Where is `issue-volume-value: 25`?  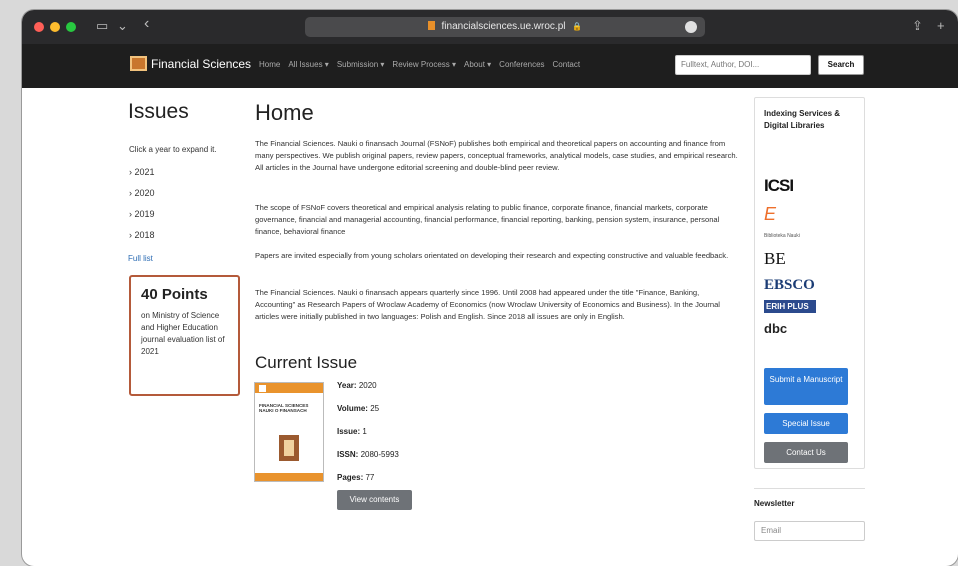
issue-volume-value: 25 is located at coordinates (375, 408).